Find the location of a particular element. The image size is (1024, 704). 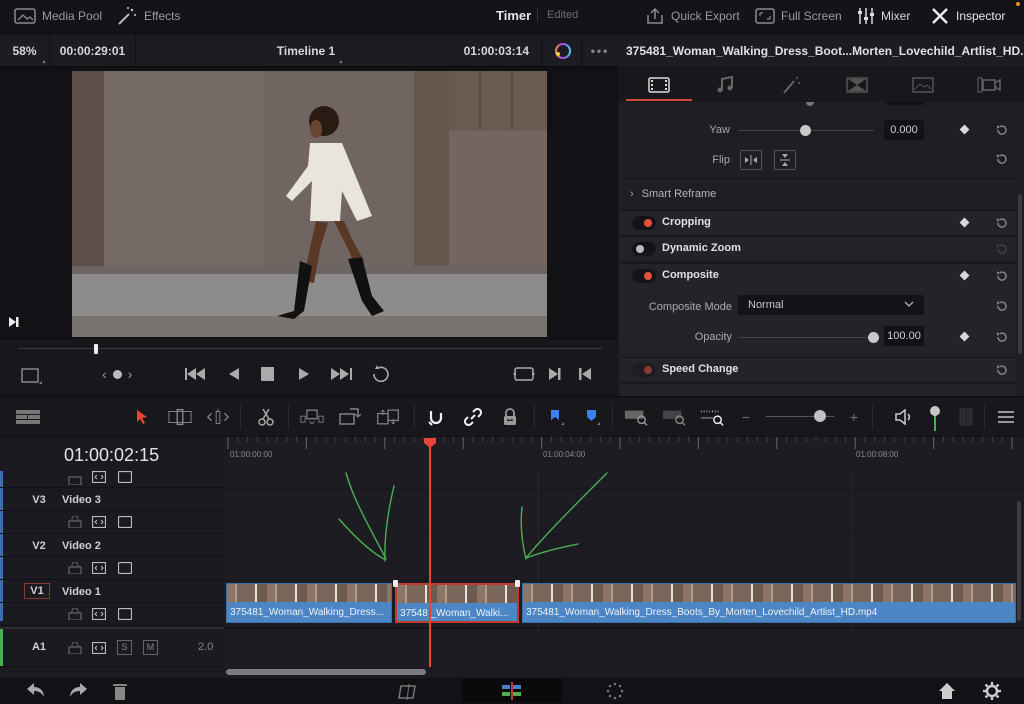

mute-button: M is located at coordinates (150, 647).